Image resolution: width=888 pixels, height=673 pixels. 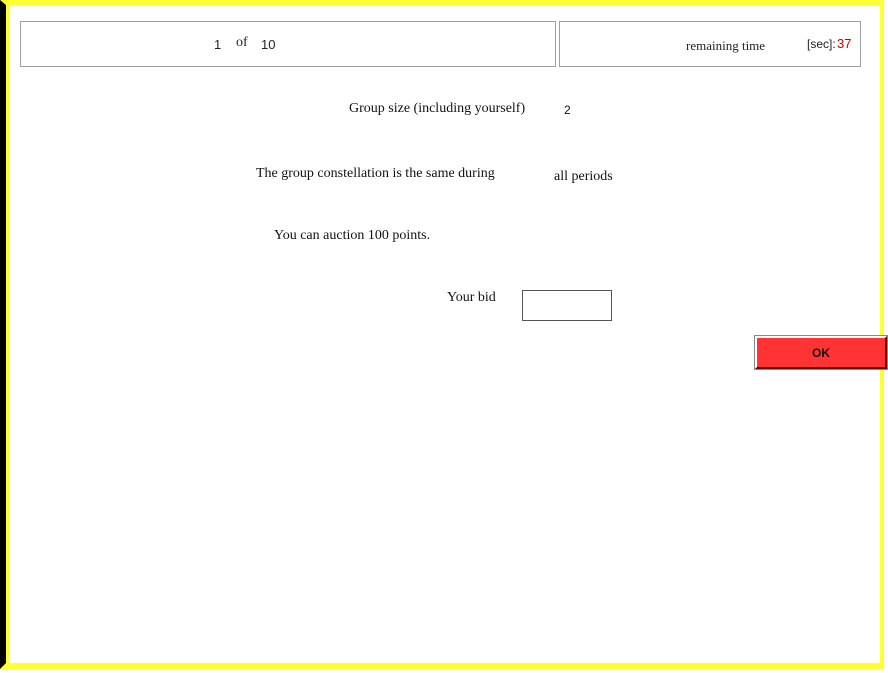 What do you see at coordinates (726, 45) in the screenshot?
I see `remaining-time-label: remaining time` at bounding box center [726, 45].